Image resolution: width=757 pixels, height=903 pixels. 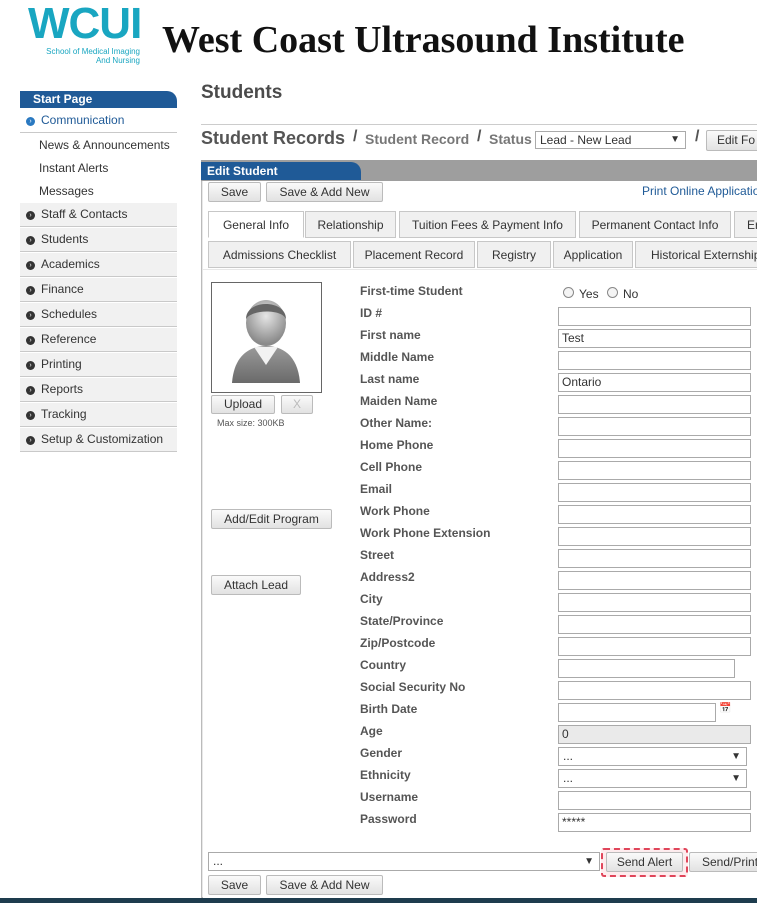 What do you see at coordinates (654, 470) in the screenshot?
I see `cell-phone-field` at bounding box center [654, 470].